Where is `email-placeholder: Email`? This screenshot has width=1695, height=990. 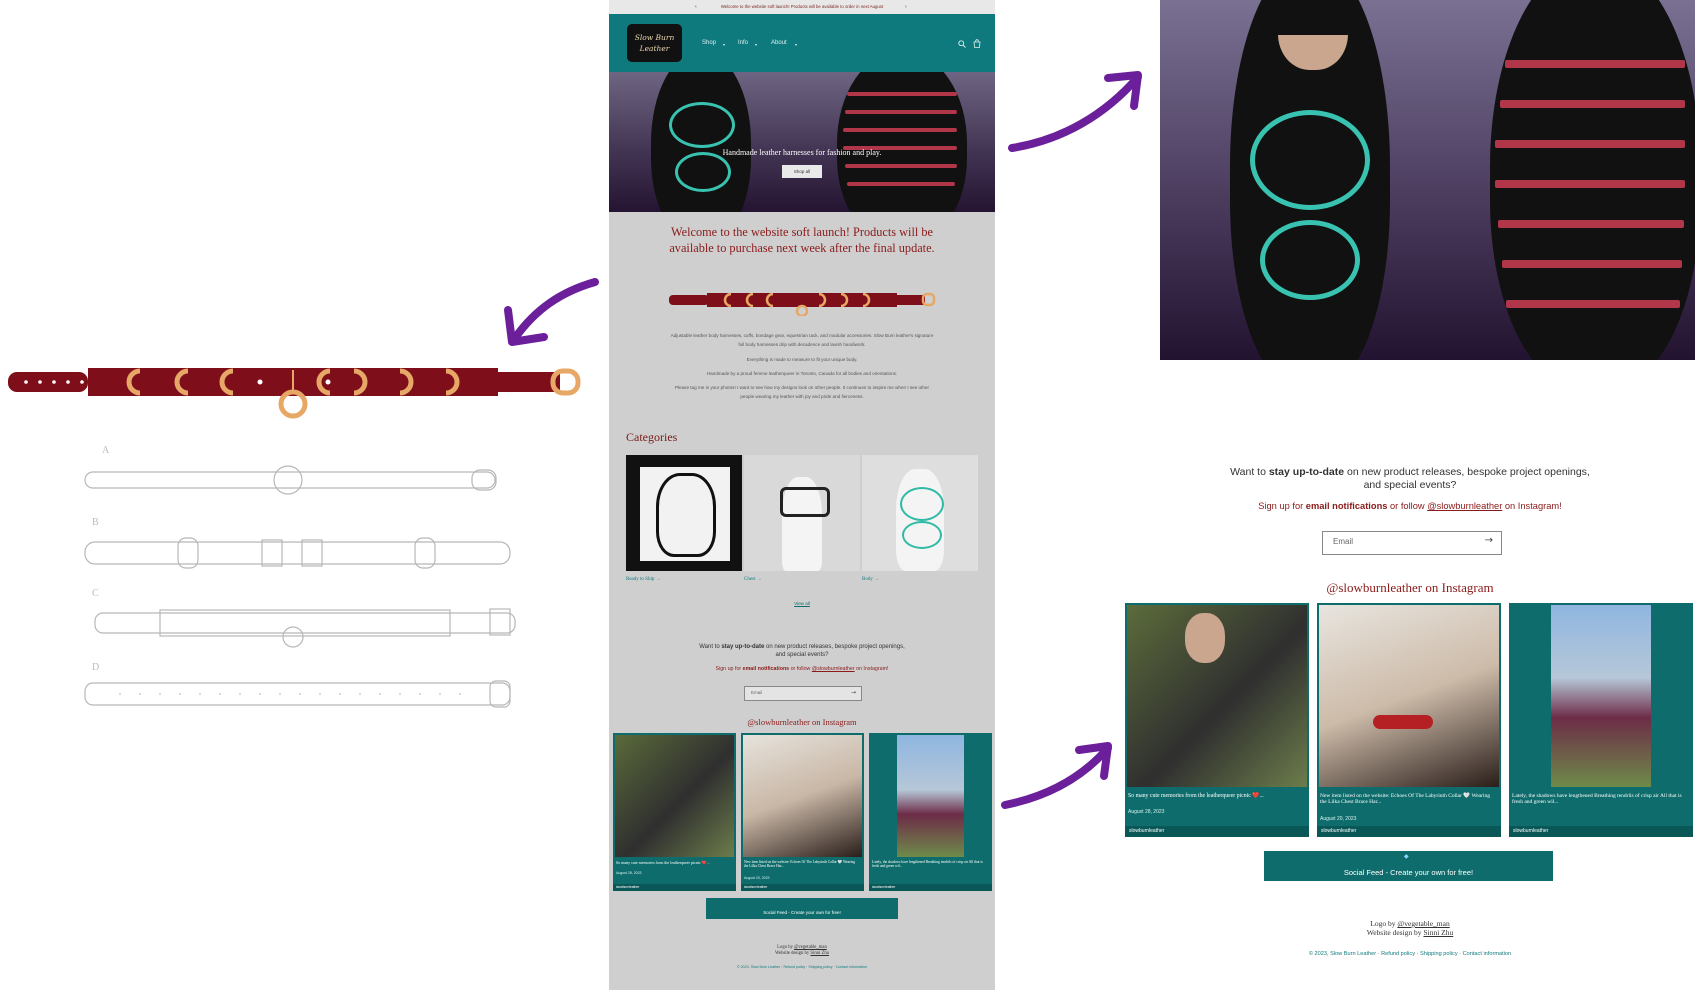
email-placeholder: Email is located at coordinates (757, 692).